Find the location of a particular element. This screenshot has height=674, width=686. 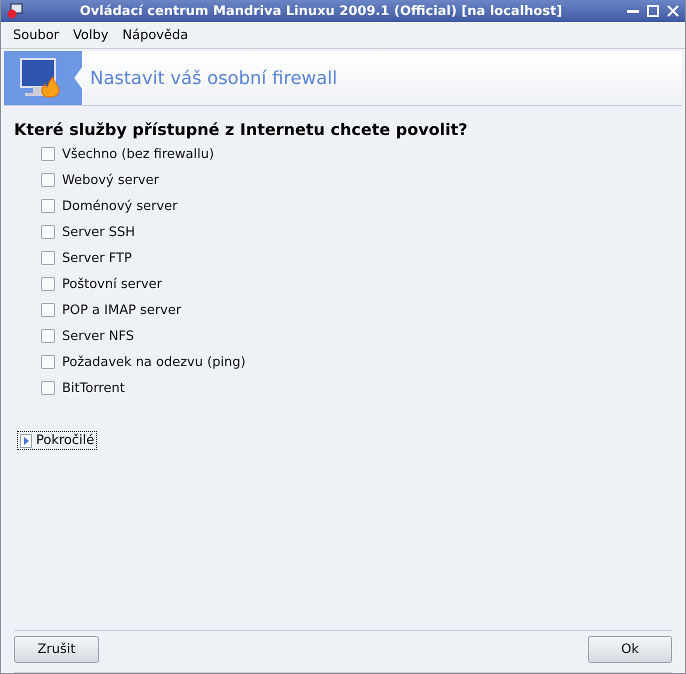

app-icon is located at coordinates (15, 11).